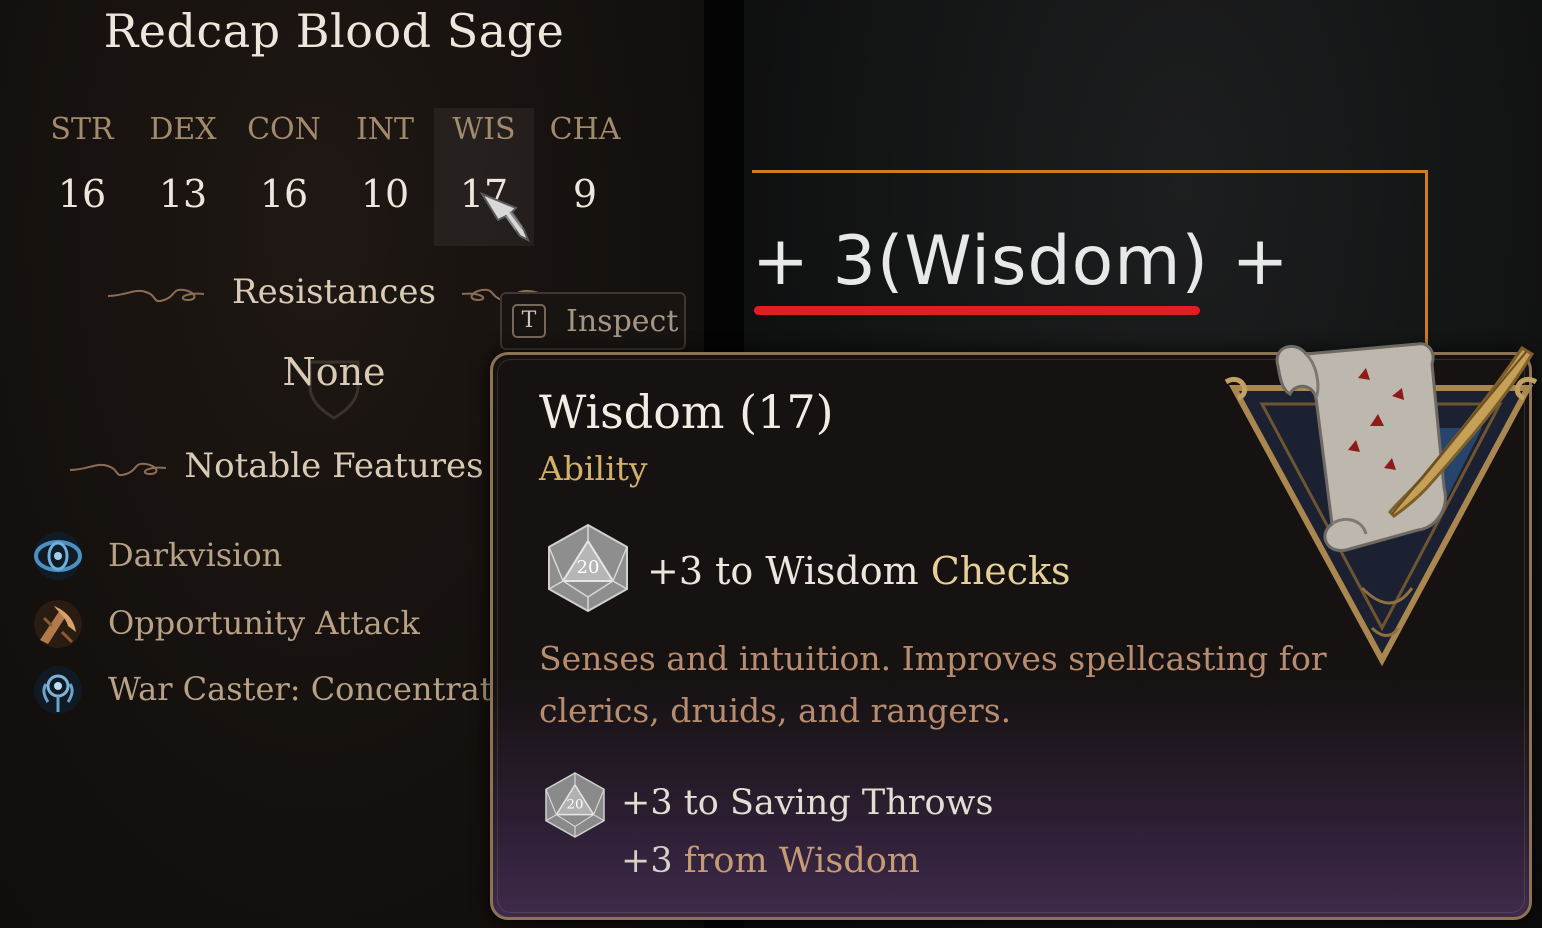  What do you see at coordinates (334, 31) in the screenshot?
I see `character-name: Redcap Blood Sage` at bounding box center [334, 31].